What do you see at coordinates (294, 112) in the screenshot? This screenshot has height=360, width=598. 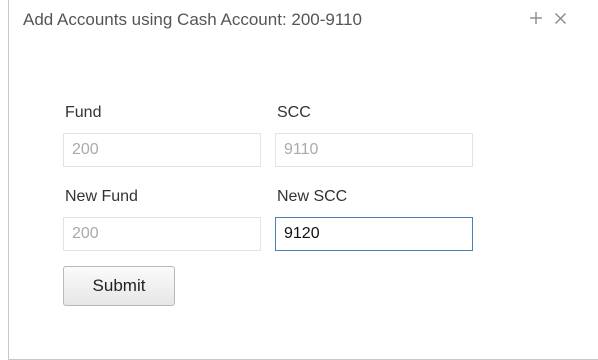 I see `scc-label: SCC` at bounding box center [294, 112].